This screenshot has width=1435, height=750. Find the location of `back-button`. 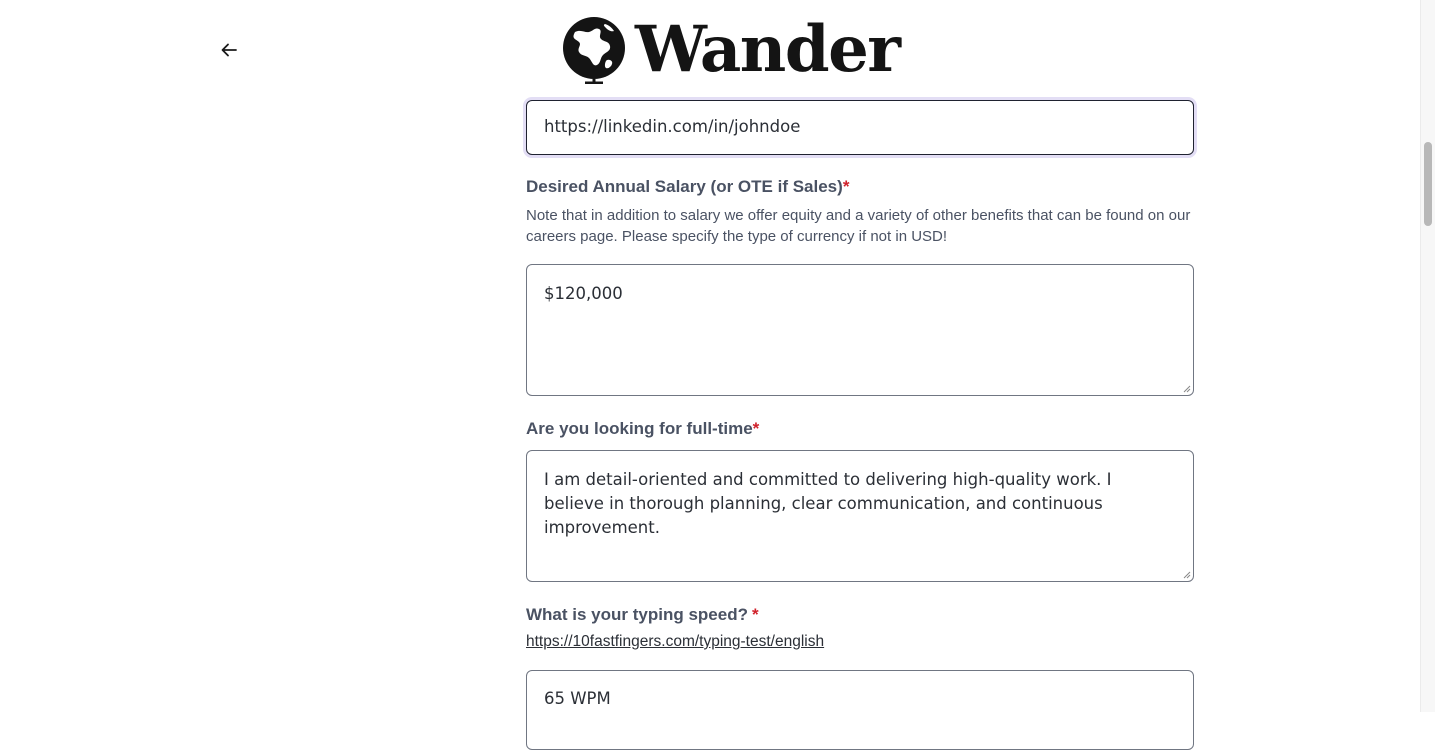

back-button is located at coordinates (229, 50).